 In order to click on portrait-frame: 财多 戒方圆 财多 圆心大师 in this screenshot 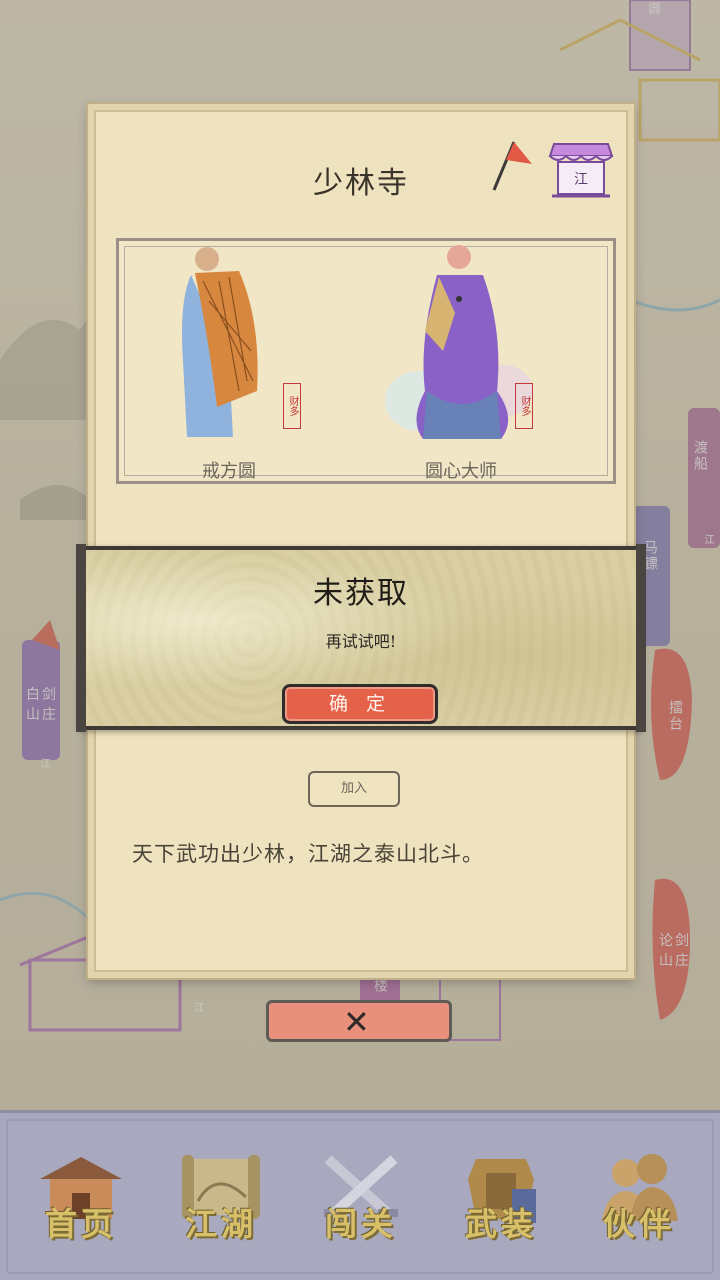, I will do `click(366, 361)`.